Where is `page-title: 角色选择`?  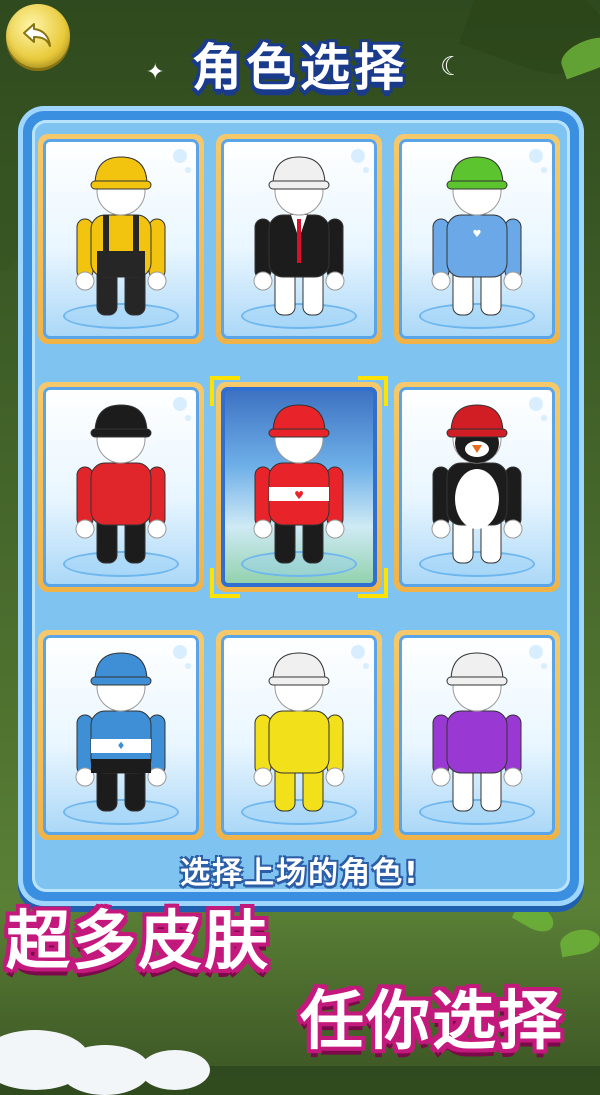 page-title: 角色选择 is located at coordinates (300, 68).